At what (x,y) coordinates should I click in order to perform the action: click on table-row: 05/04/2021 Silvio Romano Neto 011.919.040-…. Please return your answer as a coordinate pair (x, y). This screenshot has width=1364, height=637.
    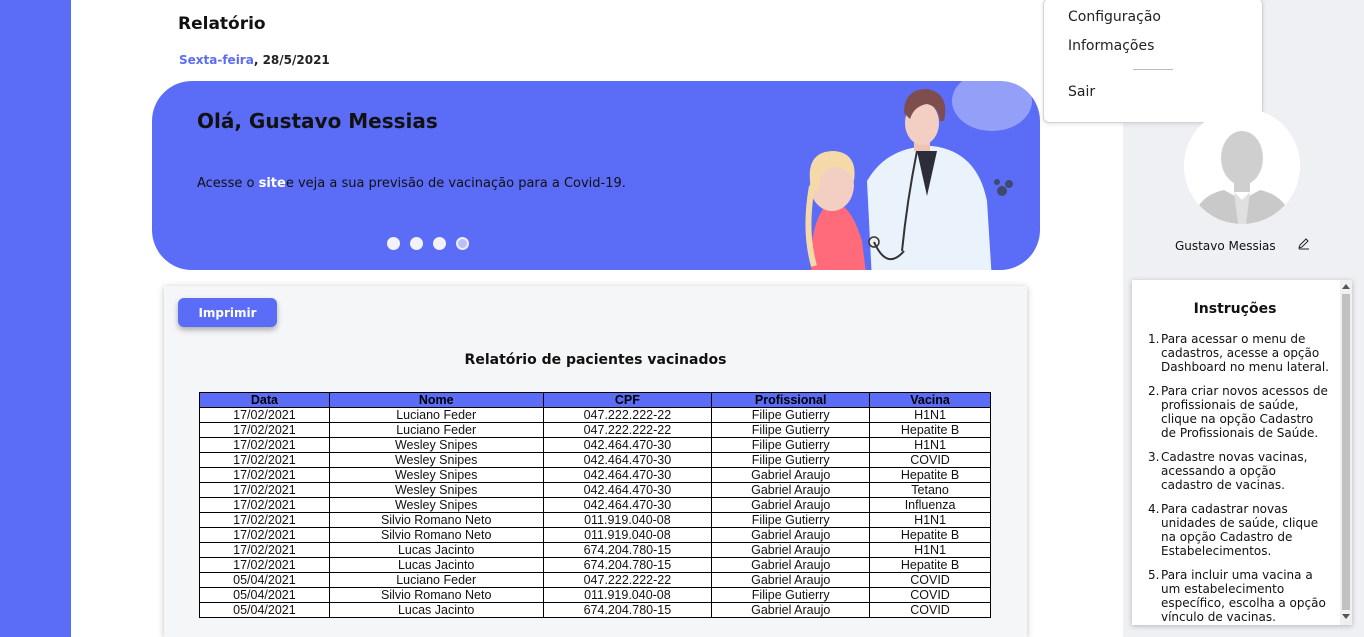
    Looking at the image, I should click on (595, 595).